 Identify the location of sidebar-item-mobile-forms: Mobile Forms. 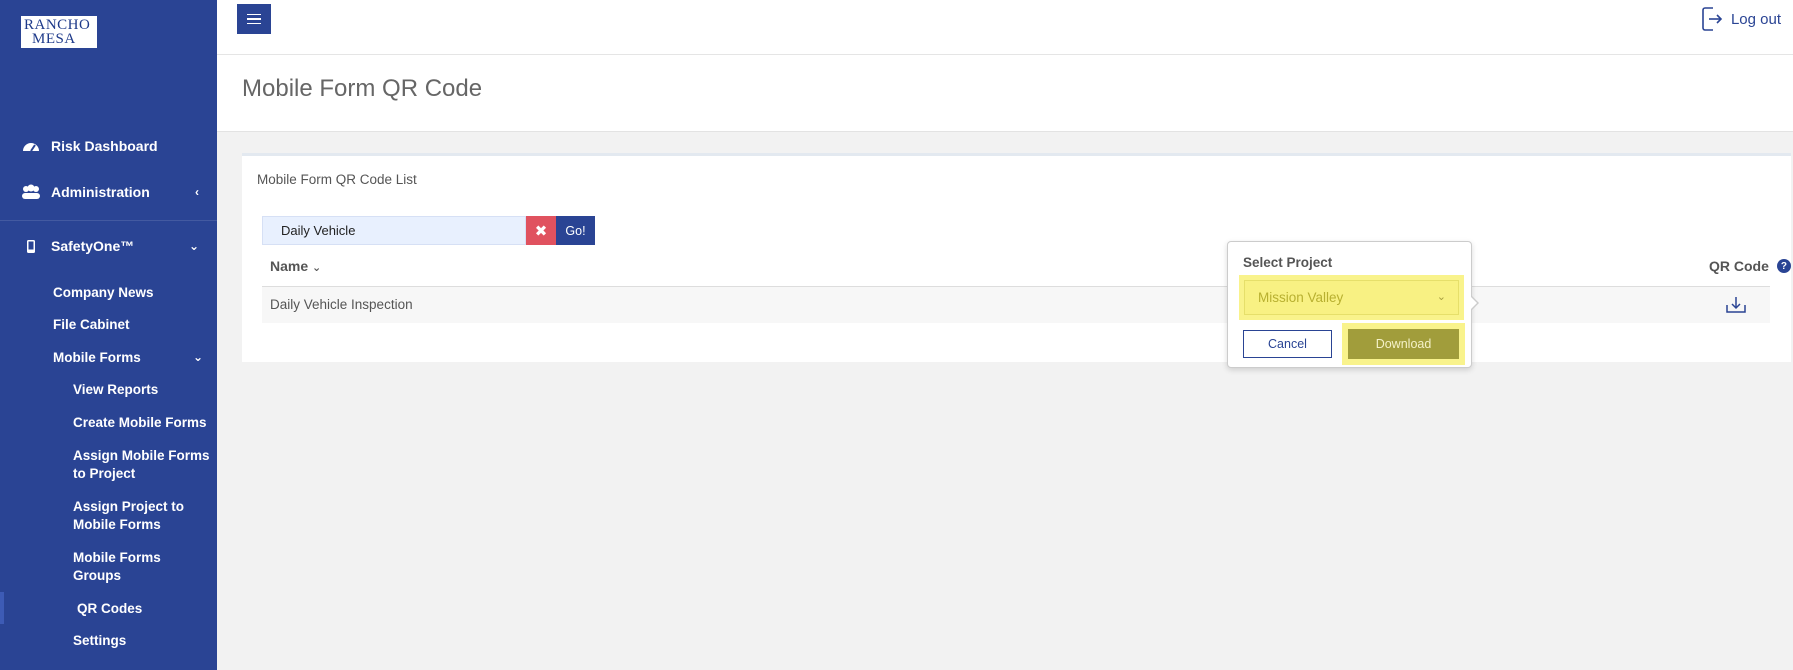
(97, 358).